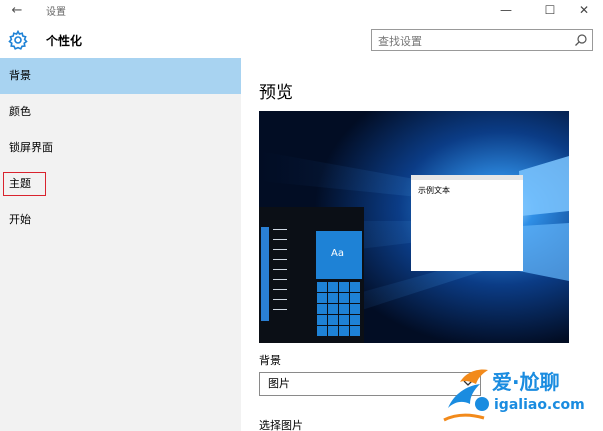 The image size is (603, 431). Describe the element at coordinates (280, 274) in the screenshot. I see `start-menu-list` at that location.